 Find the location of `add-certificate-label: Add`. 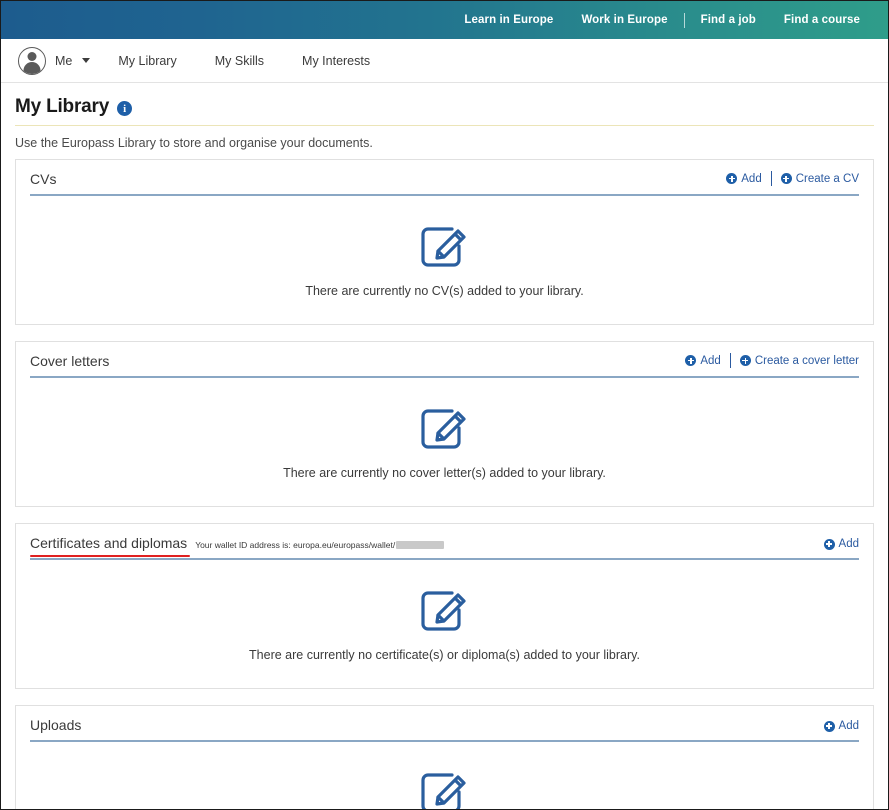

add-certificate-label: Add is located at coordinates (848, 544).